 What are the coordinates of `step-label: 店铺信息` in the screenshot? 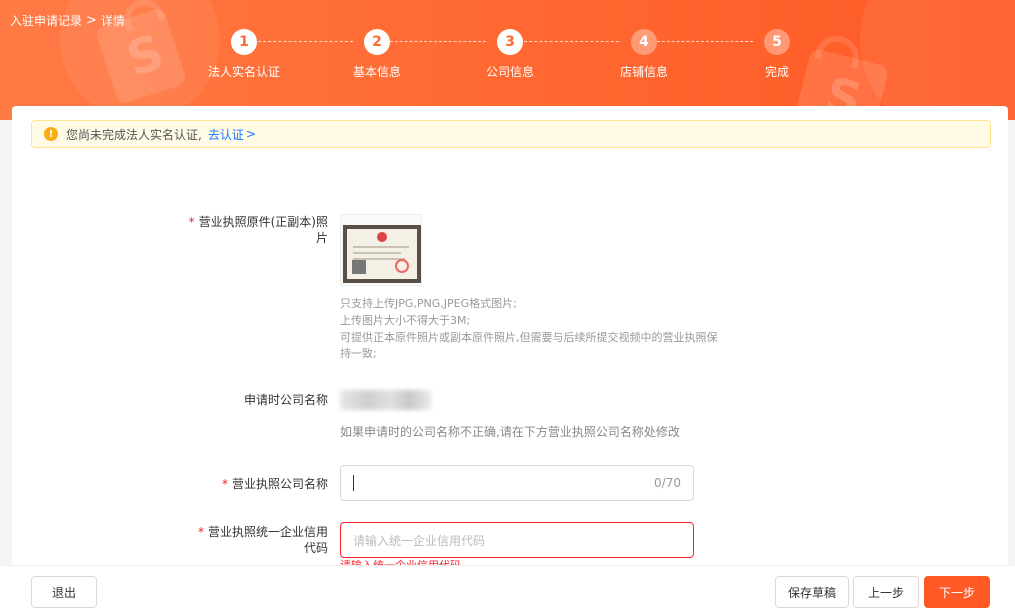 It's located at (643, 72).